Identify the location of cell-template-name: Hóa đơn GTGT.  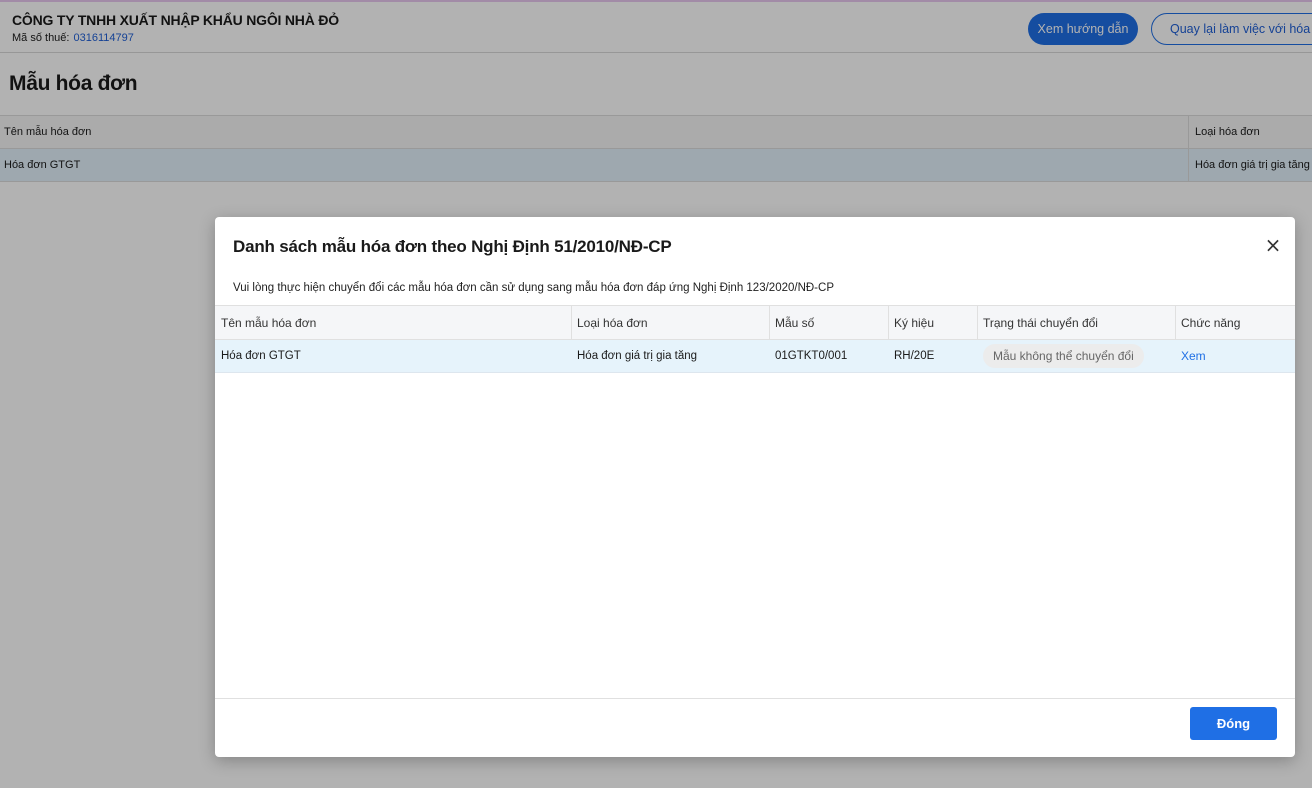
(261, 356).